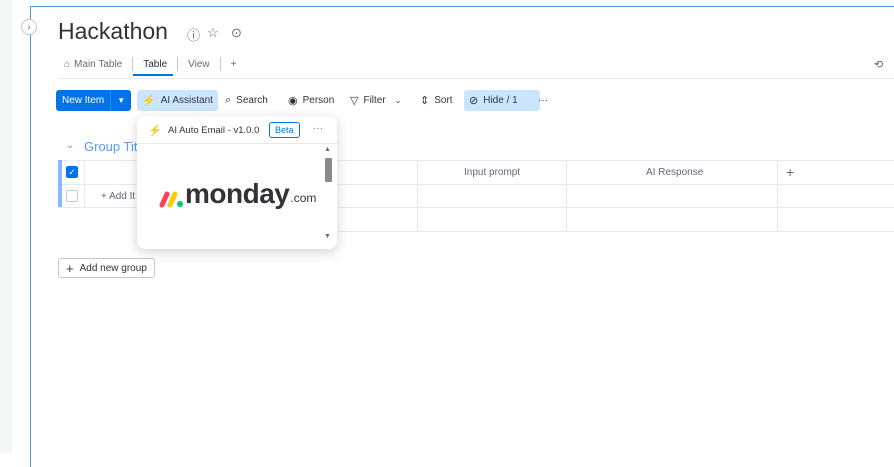 This screenshot has width=894, height=467. What do you see at coordinates (616, 231) in the screenshot?
I see `table-border-bottom` at bounding box center [616, 231].